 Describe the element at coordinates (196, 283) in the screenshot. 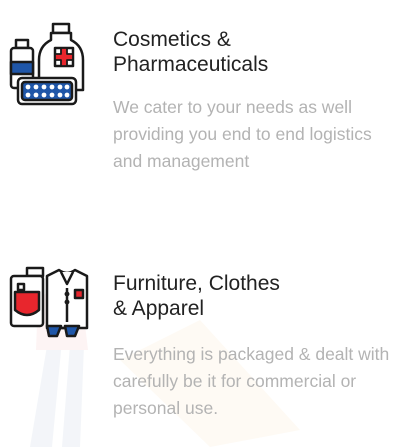

I see `service-title-line: Furniture, Clothes` at that location.